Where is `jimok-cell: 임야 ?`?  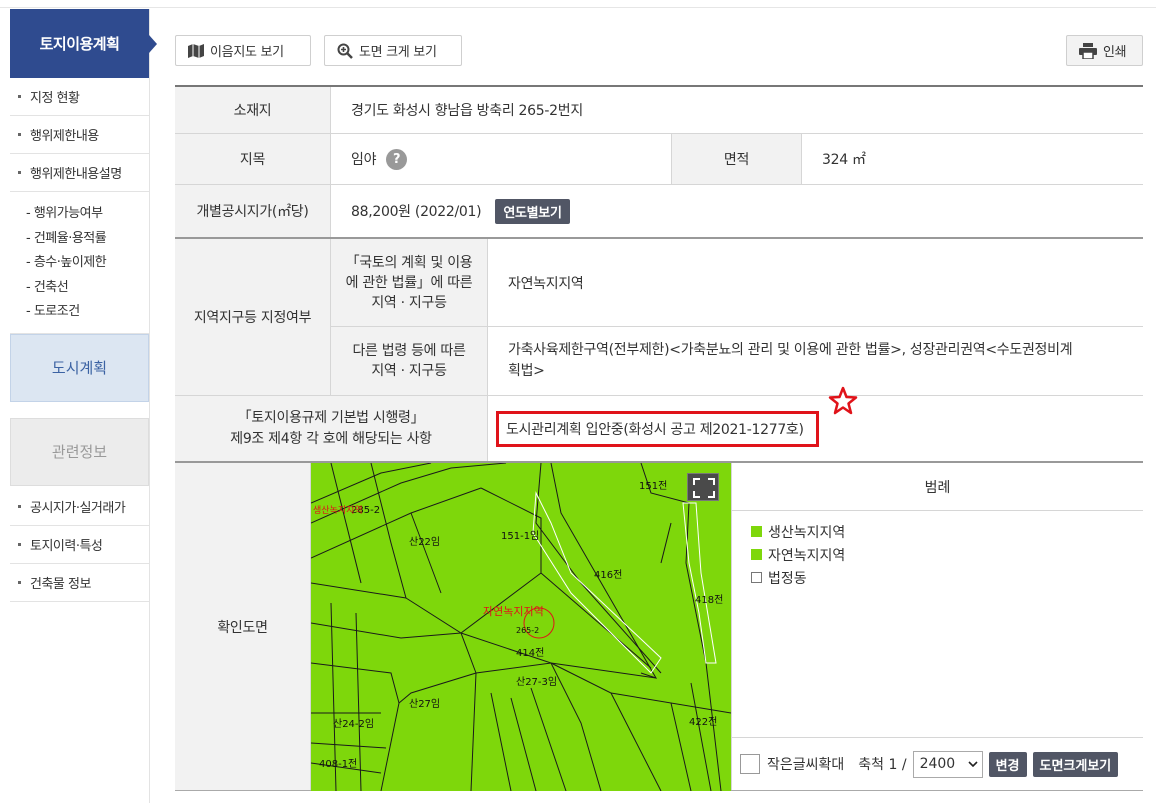
jimok-cell: 임야 ? is located at coordinates (501, 159).